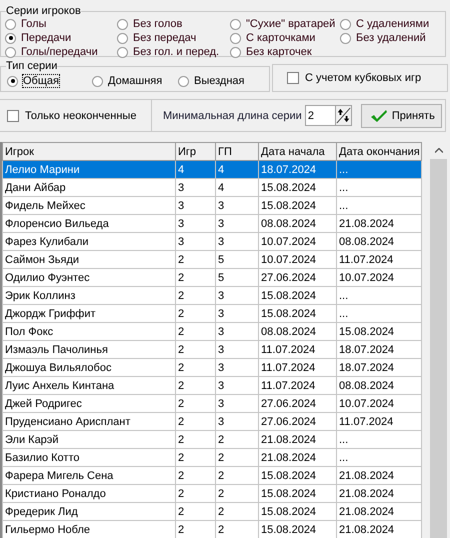 The image size is (450, 538). What do you see at coordinates (89, 421) in the screenshot?
I see `table-cell: Пруденсиано Арисплант` at bounding box center [89, 421].